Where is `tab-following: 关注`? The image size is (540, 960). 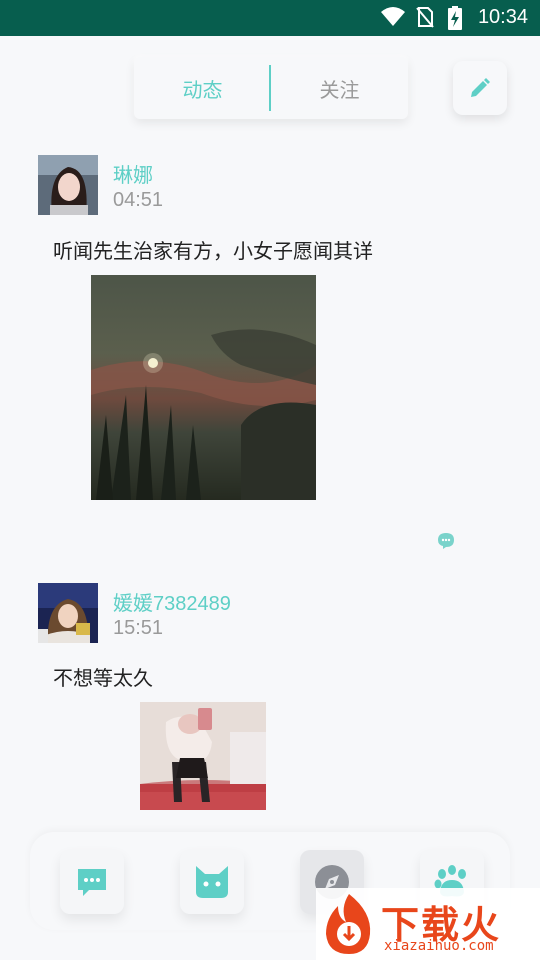 tab-following: 关注 is located at coordinates (339, 88).